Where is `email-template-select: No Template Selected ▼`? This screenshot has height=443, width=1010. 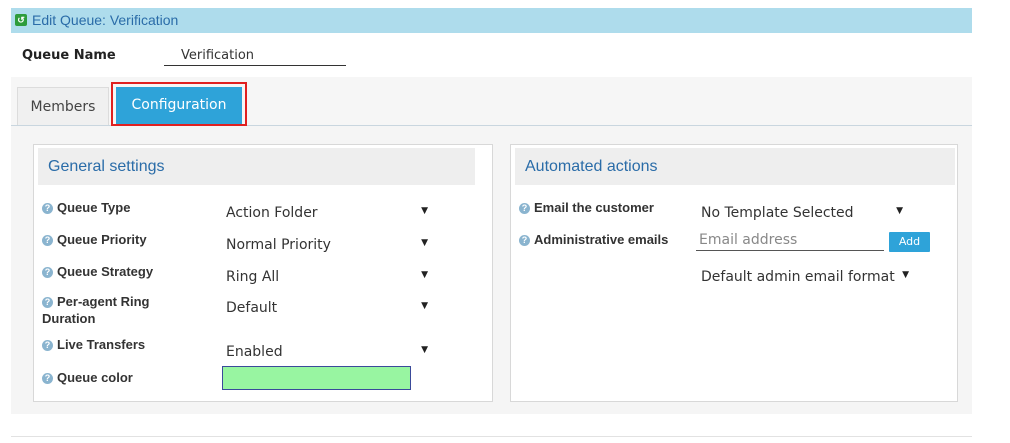 email-template-select: No Template Selected ▼ is located at coordinates (802, 212).